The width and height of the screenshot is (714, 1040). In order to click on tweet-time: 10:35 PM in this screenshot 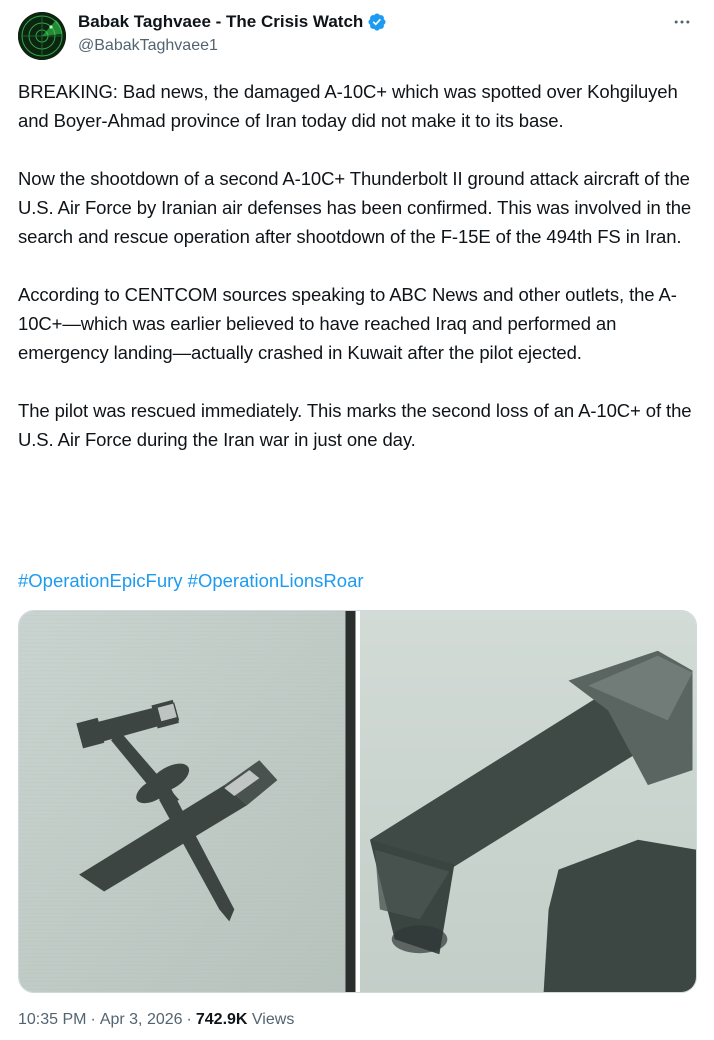, I will do `click(52, 1019)`.